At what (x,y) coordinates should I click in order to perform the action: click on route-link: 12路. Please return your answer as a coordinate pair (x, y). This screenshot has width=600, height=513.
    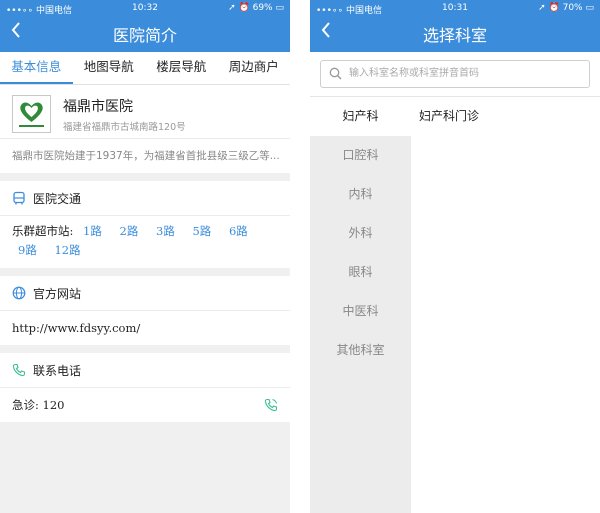
    Looking at the image, I should click on (67, 250).